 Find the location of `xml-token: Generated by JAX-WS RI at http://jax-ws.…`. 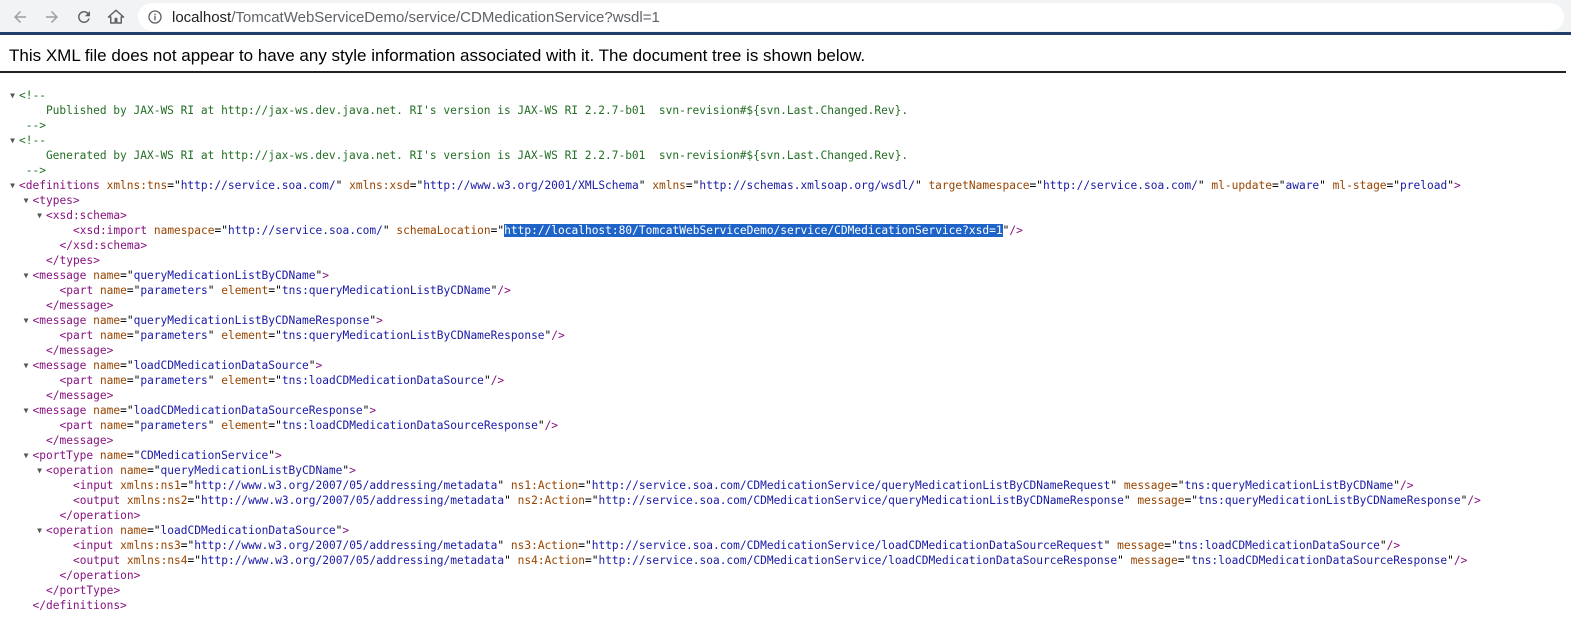

xml-token: Generated by JAX-WS RI at http://jax-ws.… is located at coordinates (464, 155).